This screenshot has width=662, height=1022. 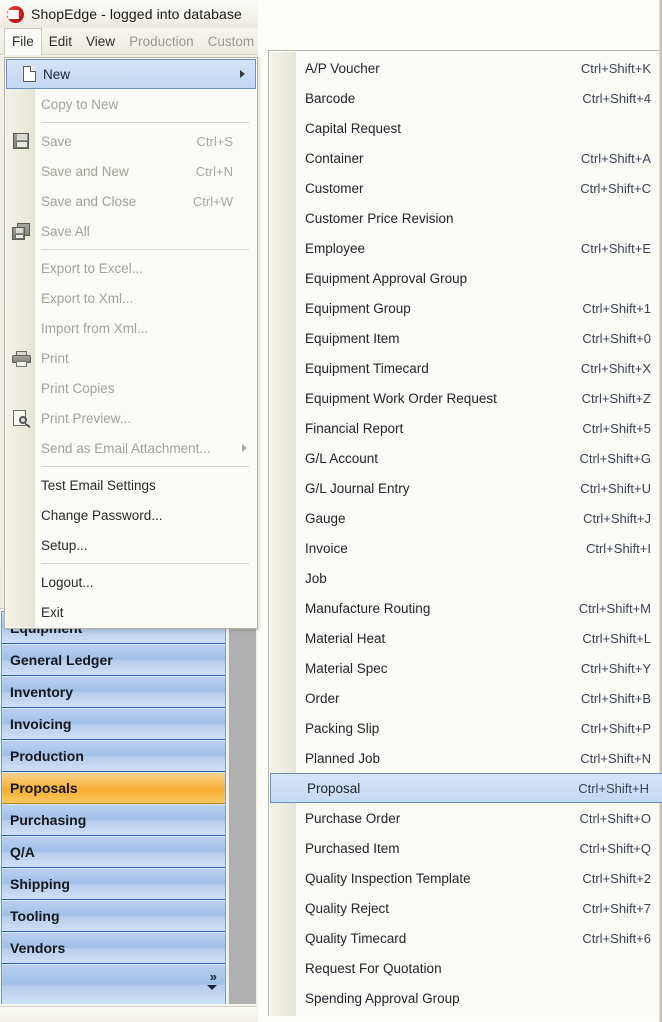 I want to click on submenu-item-purchased-item: Purchased Item Ctrl+Shift+Q, so click(x=465, y=848).